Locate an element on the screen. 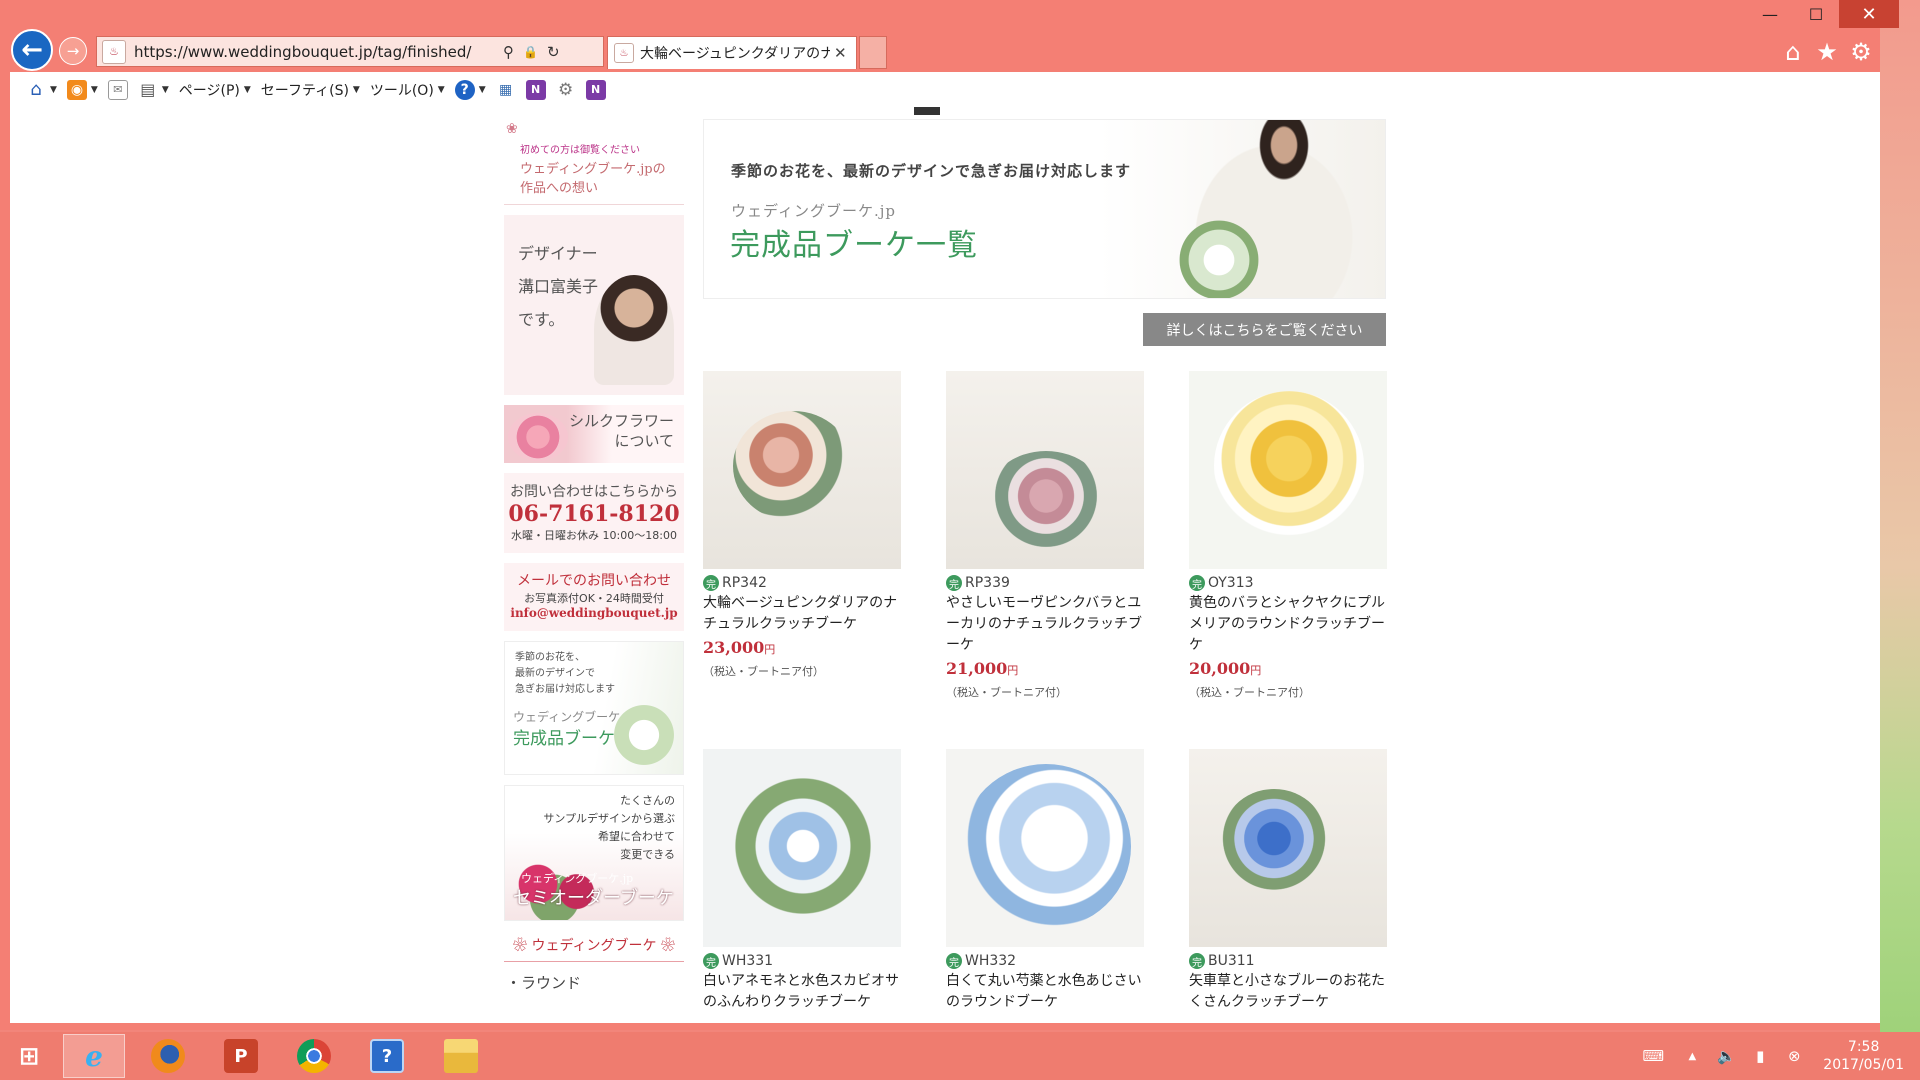 Image resolution: width=1920 pixels, height=1080 pixels. refresh-icon: ↻ is located at coordinates (553, 52).